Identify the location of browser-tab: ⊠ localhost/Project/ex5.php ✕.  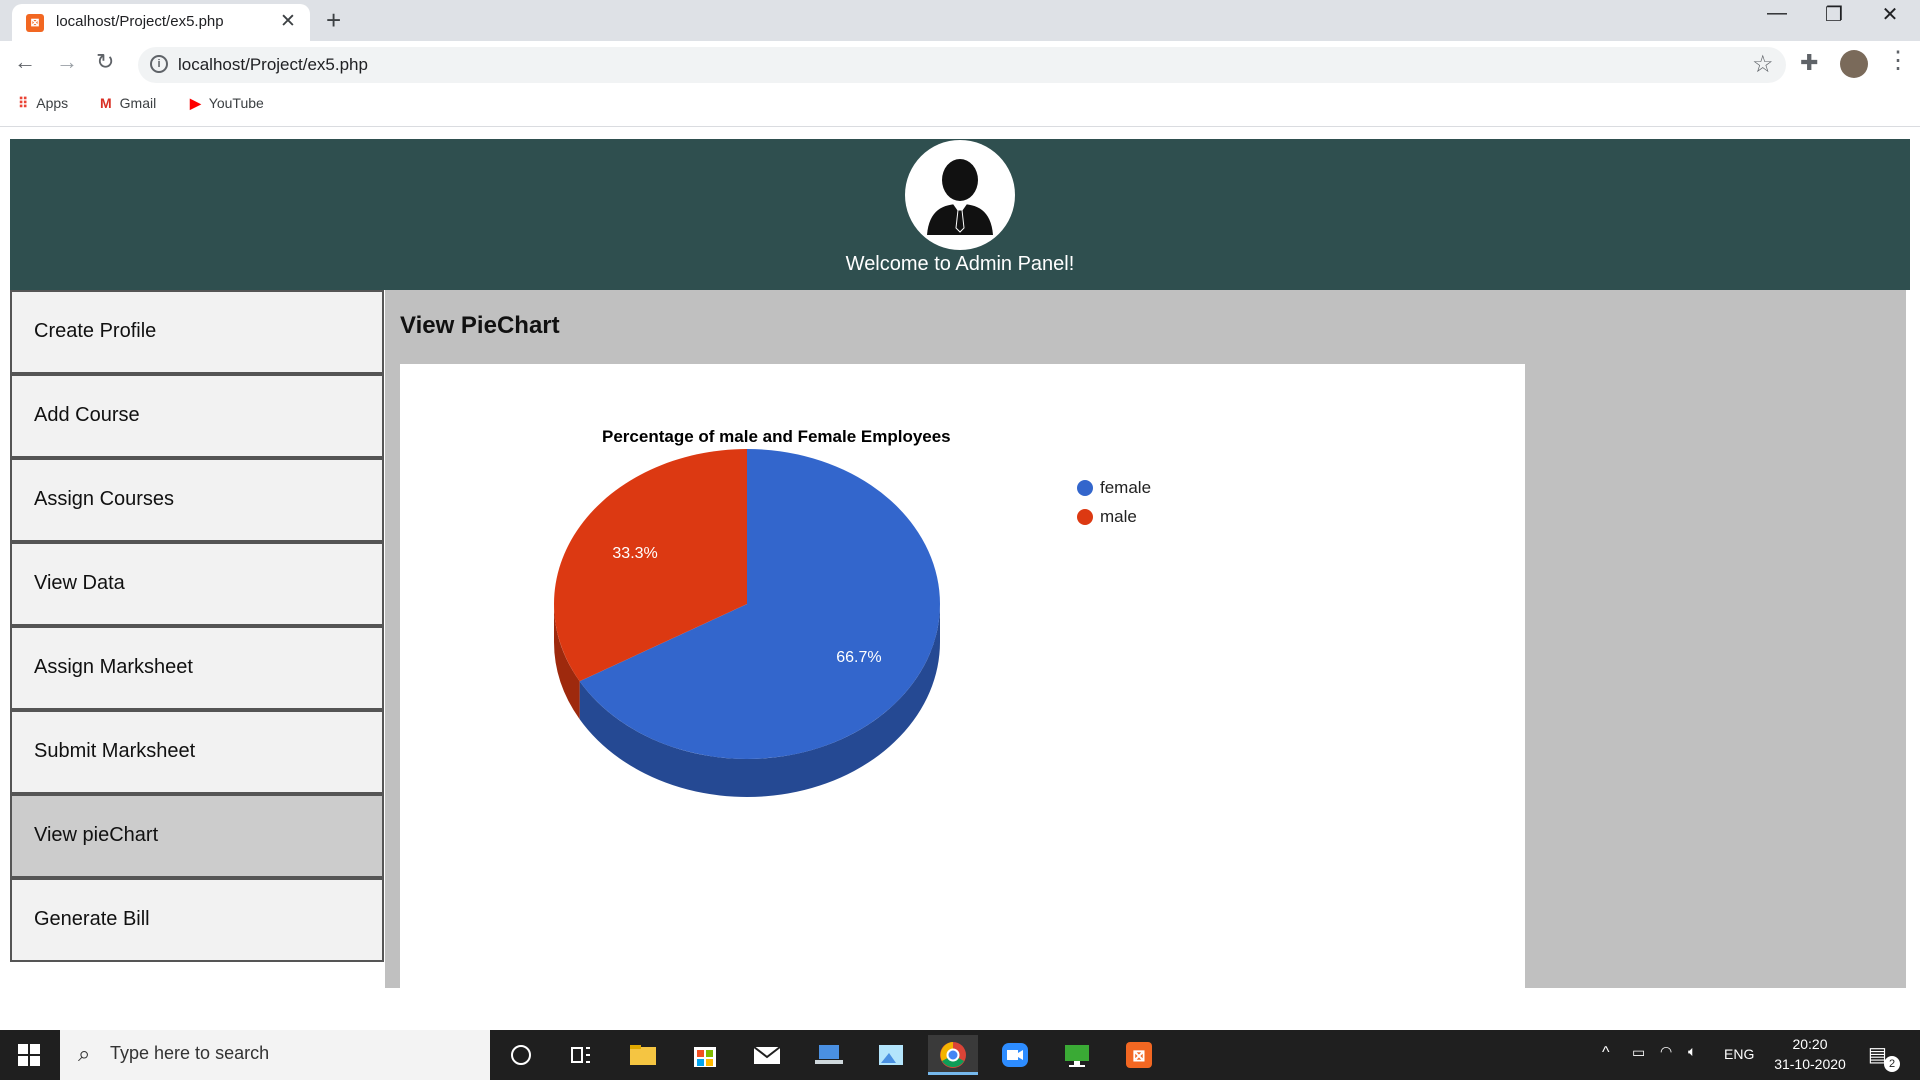
(161, 22).